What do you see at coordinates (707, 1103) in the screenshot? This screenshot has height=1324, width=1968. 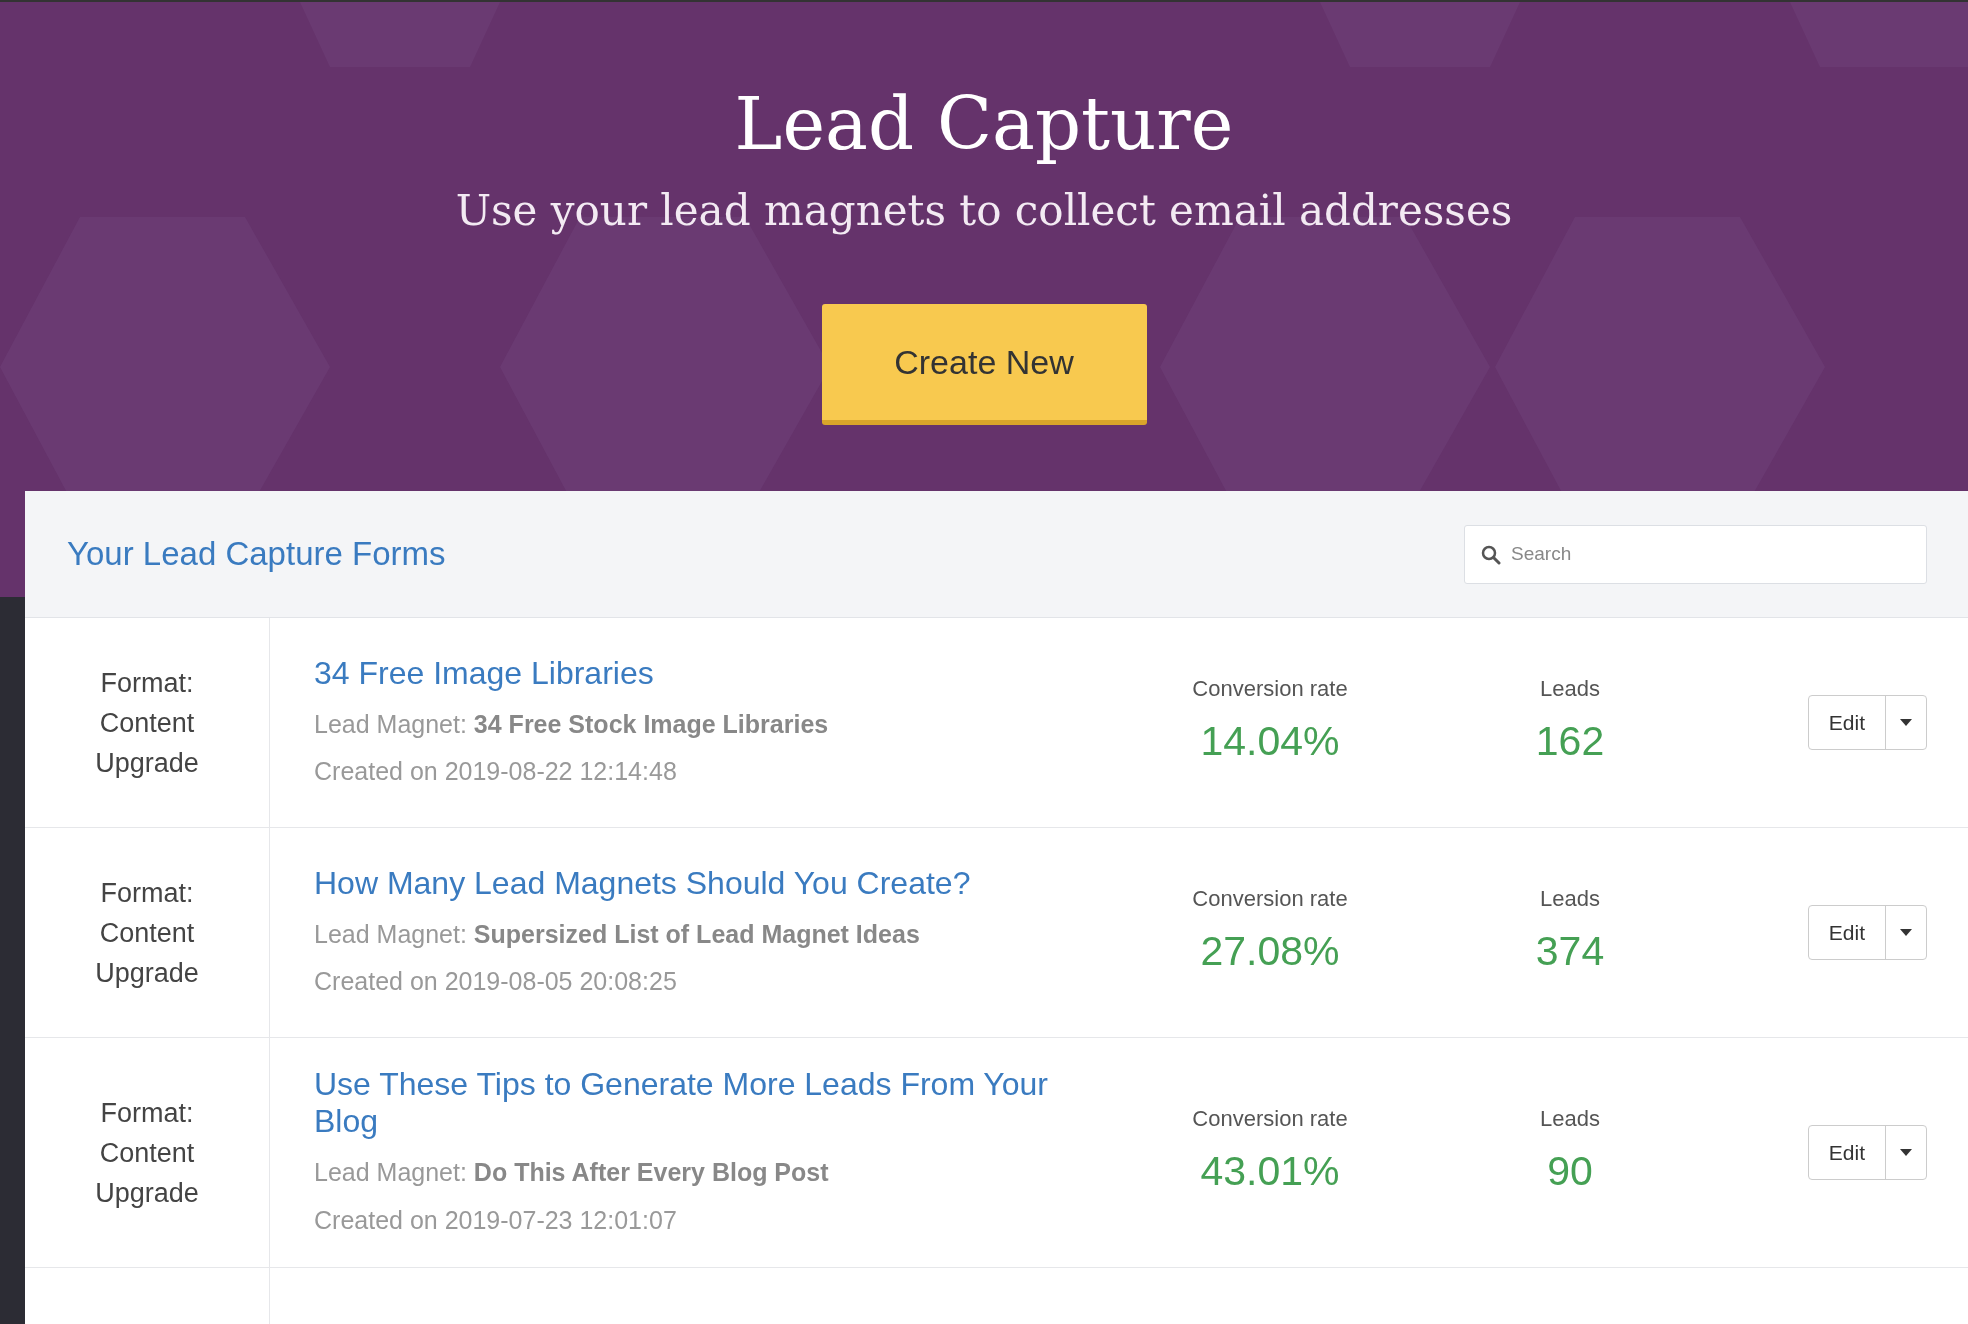 I see `form-title-link: Use These Tips to Generate More Leads From Your Blog` at bounding box center [707, 1103].